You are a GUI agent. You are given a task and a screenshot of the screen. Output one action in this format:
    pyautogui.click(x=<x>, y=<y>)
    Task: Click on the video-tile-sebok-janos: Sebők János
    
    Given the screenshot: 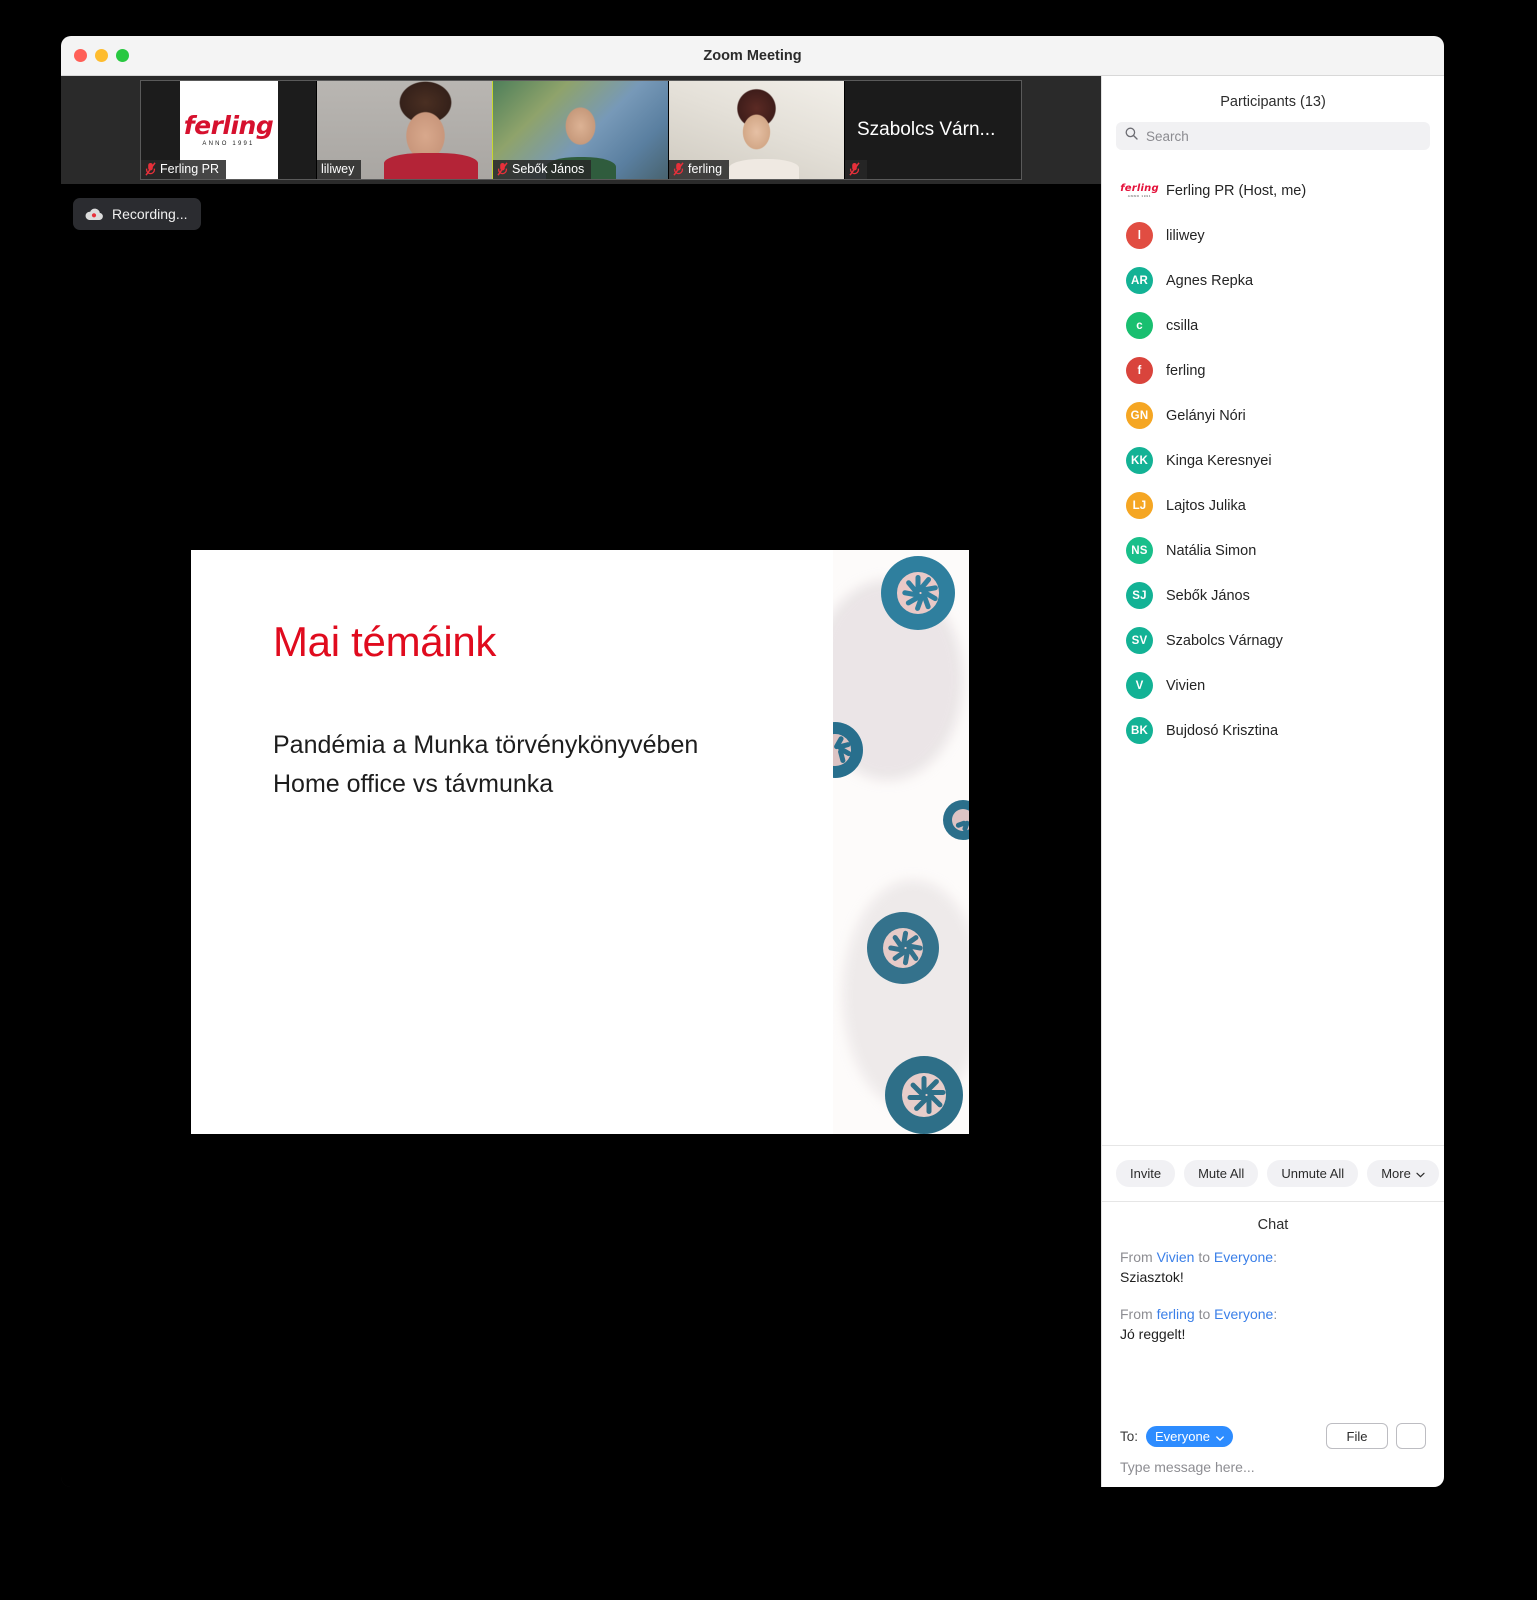 What is the action you would take?
    pyautogui.click(x=581, y=130)
    